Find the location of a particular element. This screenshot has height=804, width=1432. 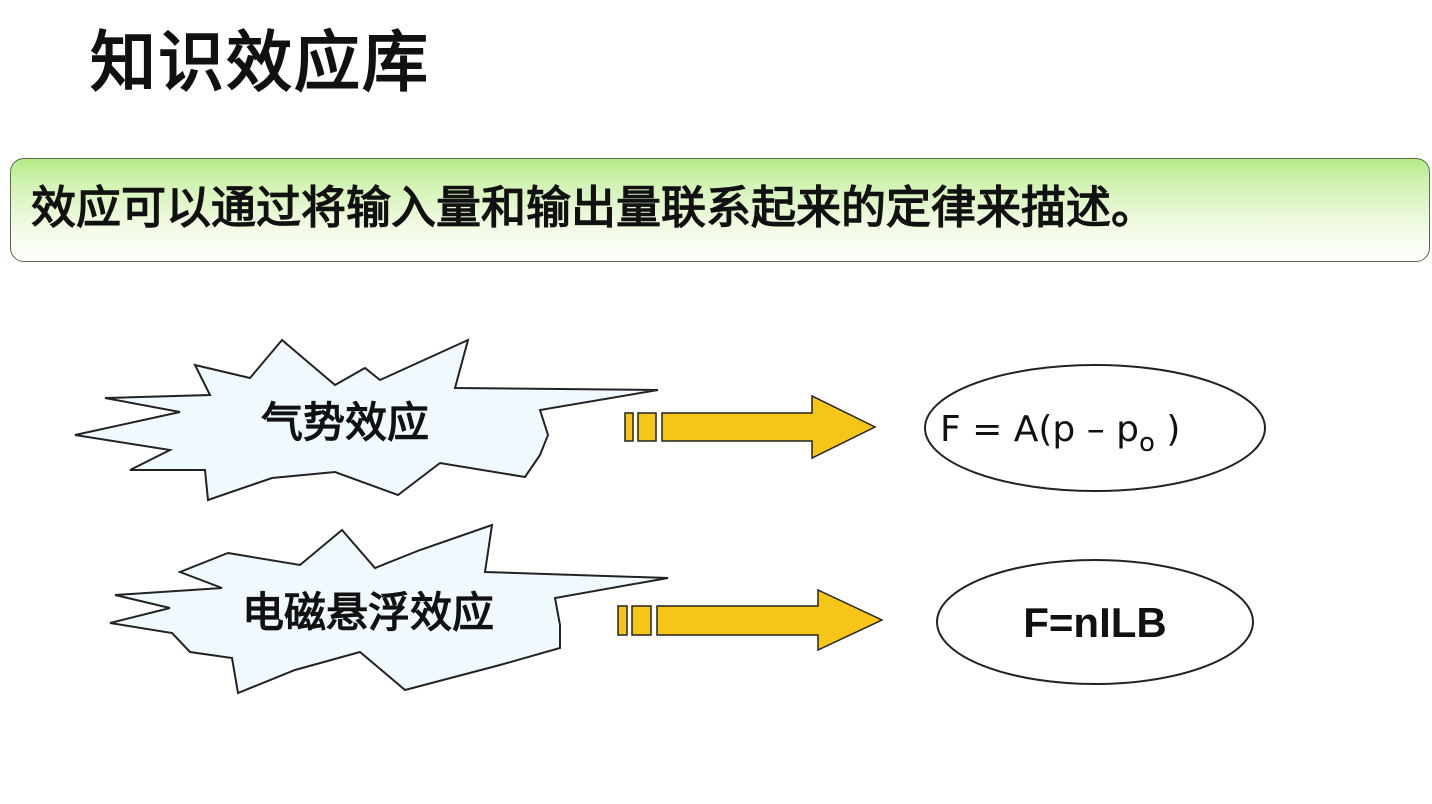

arrow-1-stripe-a is located at coordinates (629, 427).